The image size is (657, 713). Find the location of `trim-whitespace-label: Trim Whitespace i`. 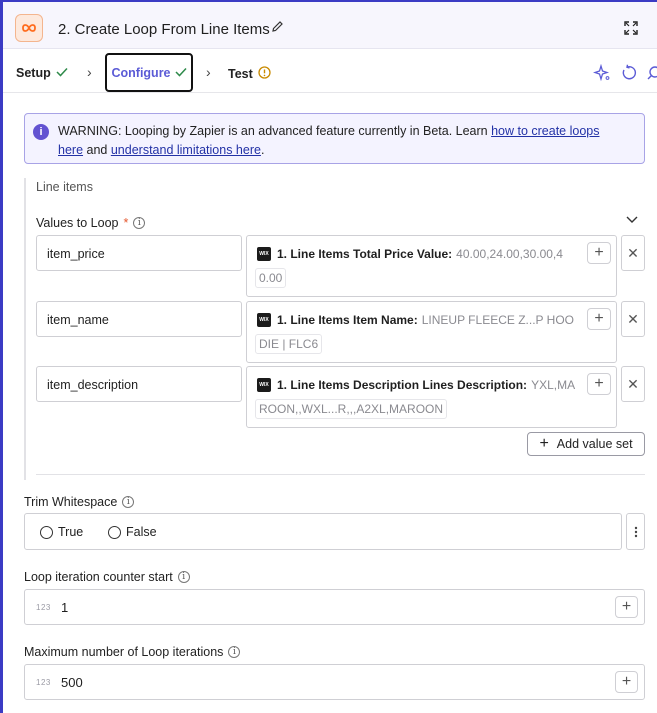

trim-whitespace-label: Trim Whitespace i is located at coordinates (79, 502).